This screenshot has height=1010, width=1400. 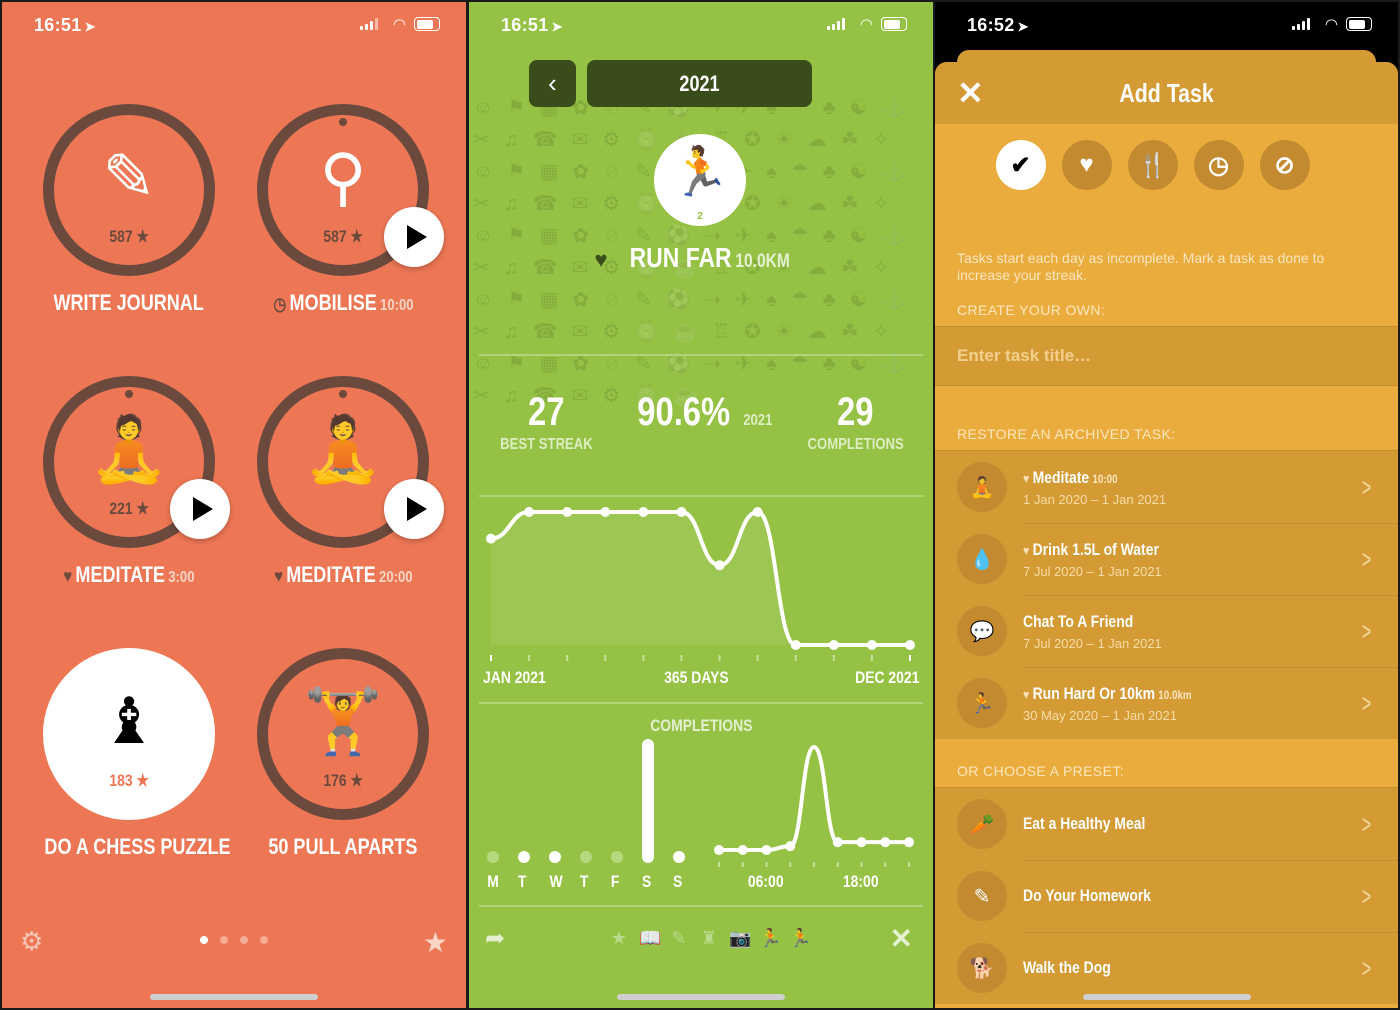 What do you see at coordinates (701, 703) in the screenshot?
I see `divider` at bounding box center [701, 703].